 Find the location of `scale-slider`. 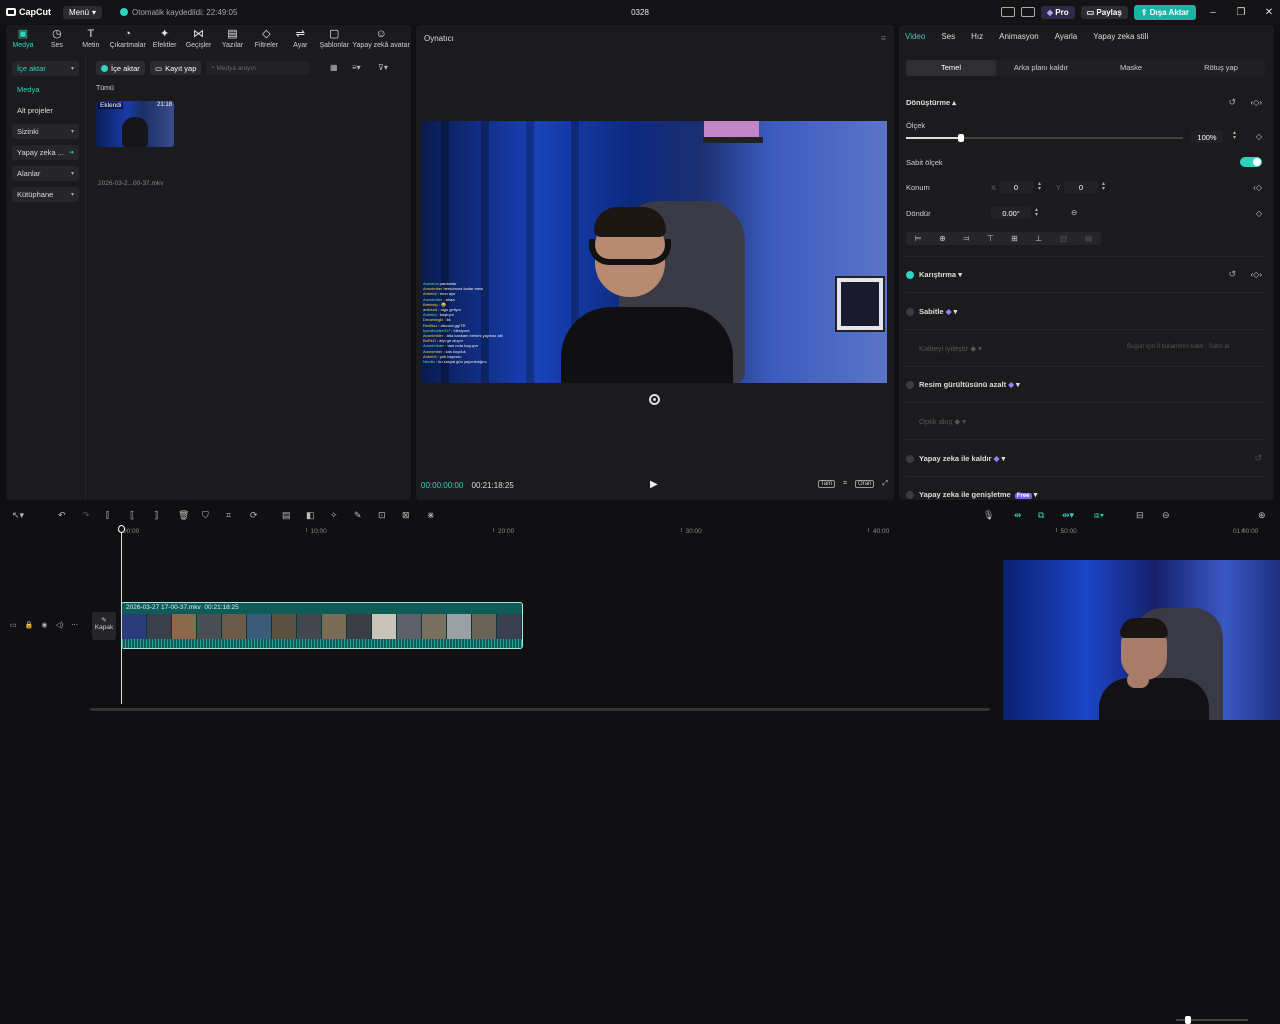

scale-slider is located at coordinates (1044, 138).